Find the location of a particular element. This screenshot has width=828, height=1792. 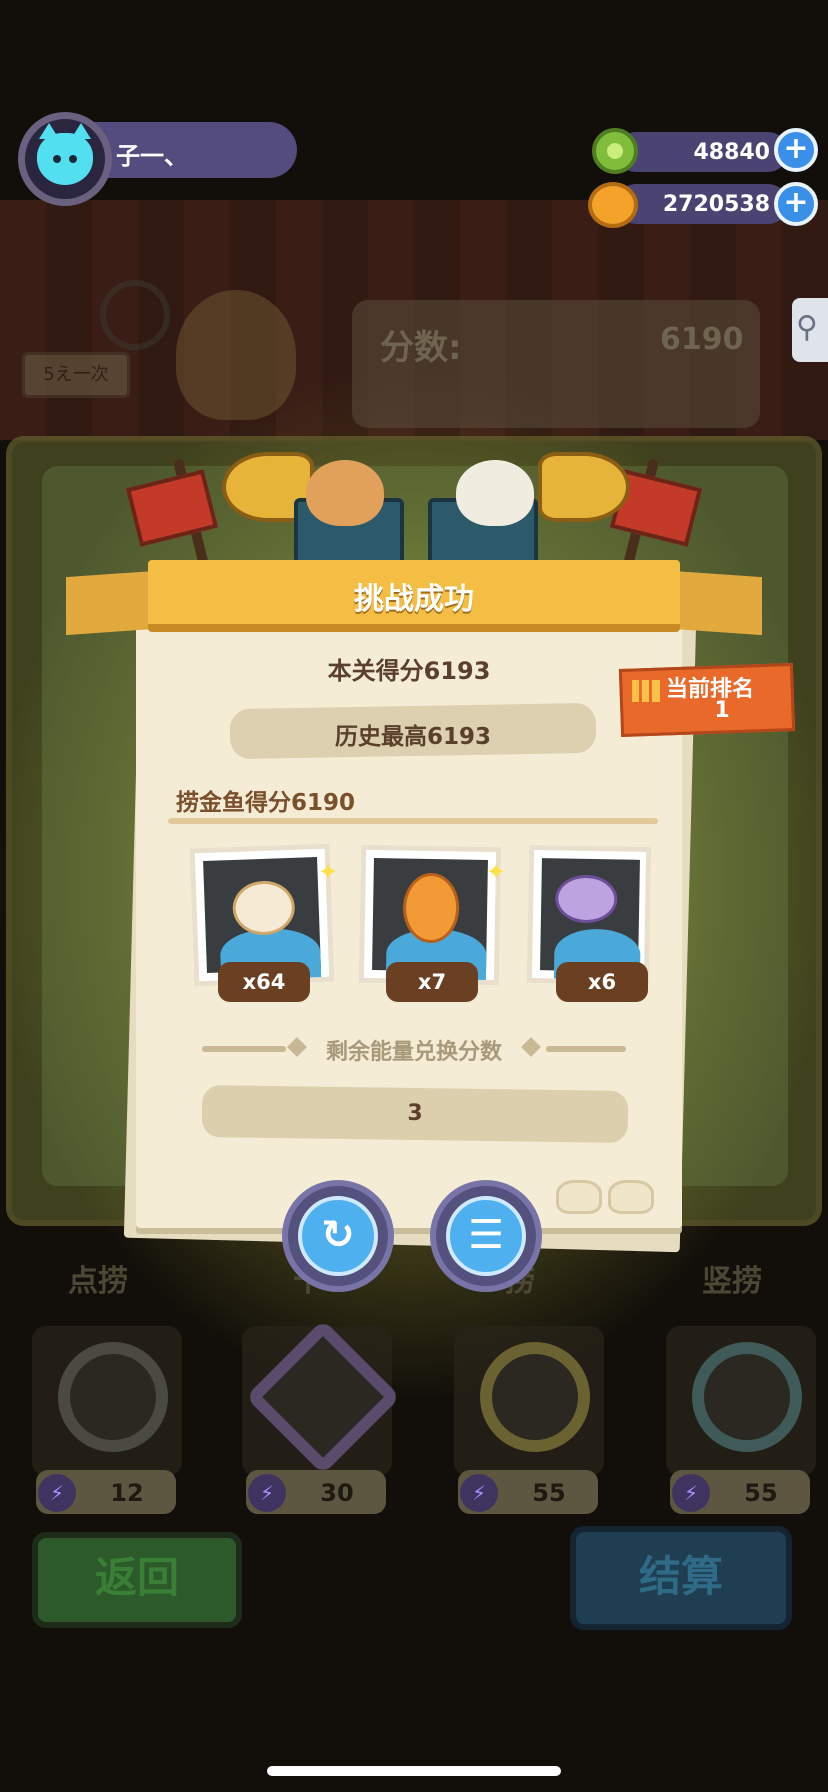

stage-sign: 5え一次 is located at coordinates (76, 375).